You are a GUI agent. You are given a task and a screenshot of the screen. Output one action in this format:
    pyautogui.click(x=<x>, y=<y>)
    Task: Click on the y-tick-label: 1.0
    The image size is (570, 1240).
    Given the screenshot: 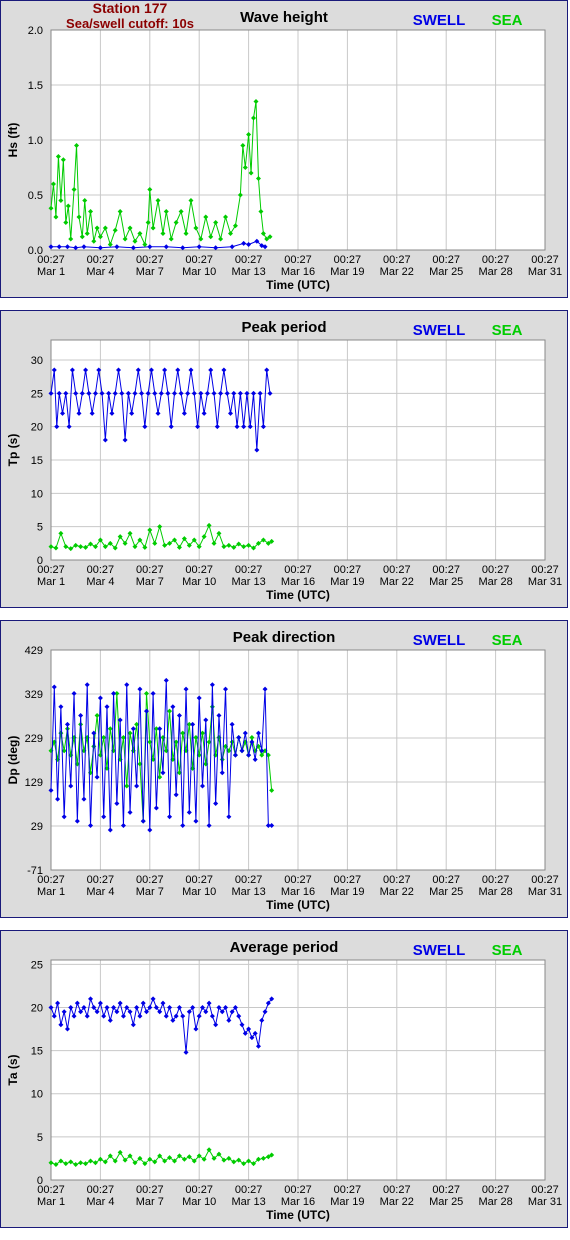 What is the action you would take?
    pyautogui.click(x=35, y=141)
    